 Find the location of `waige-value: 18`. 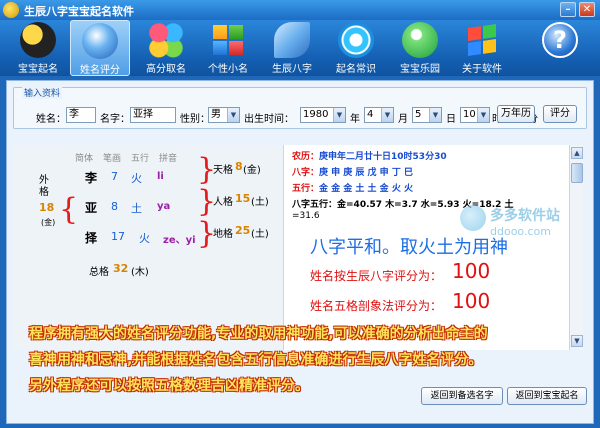

waige-value: 18 is located at coordinates (47, 207).